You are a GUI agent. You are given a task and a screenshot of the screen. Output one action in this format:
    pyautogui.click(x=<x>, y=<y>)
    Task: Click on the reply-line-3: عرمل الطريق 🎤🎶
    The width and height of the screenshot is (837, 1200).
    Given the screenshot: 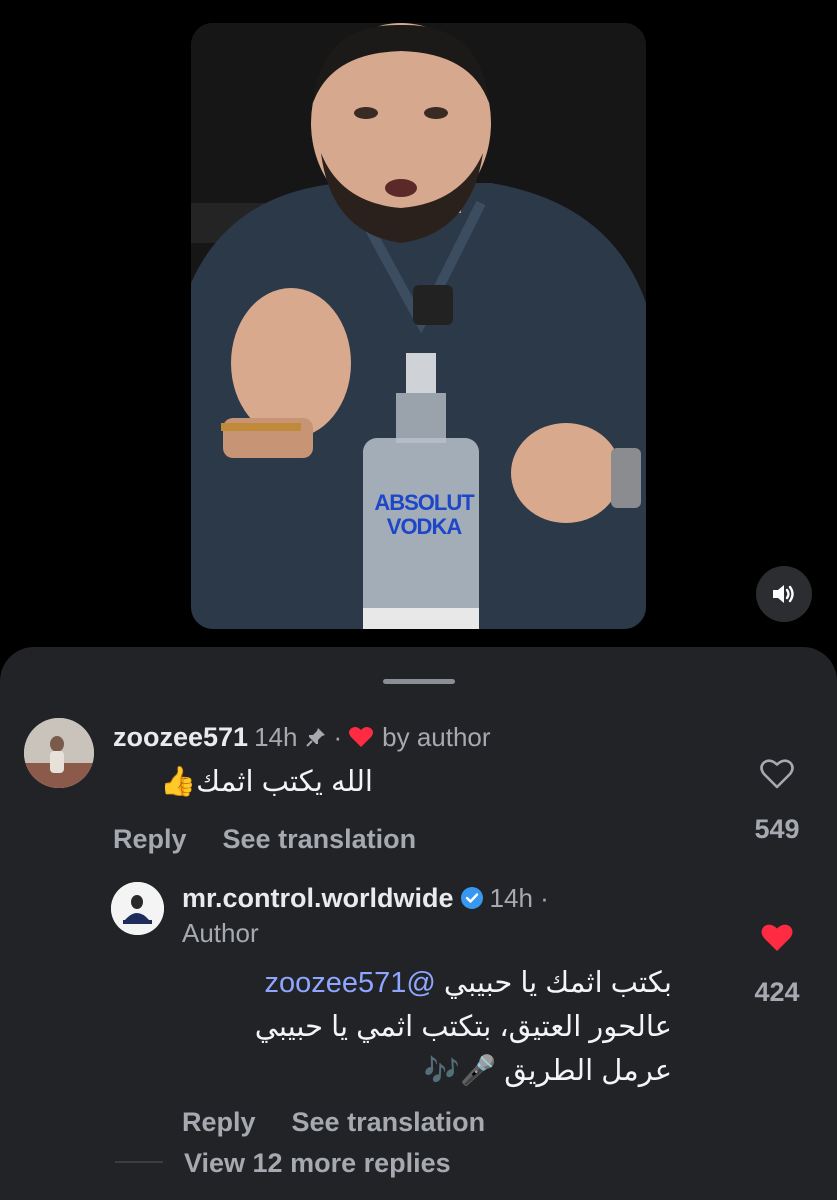 What is the action you would take?
    pyautogui.click(x=547, y=1071)
    